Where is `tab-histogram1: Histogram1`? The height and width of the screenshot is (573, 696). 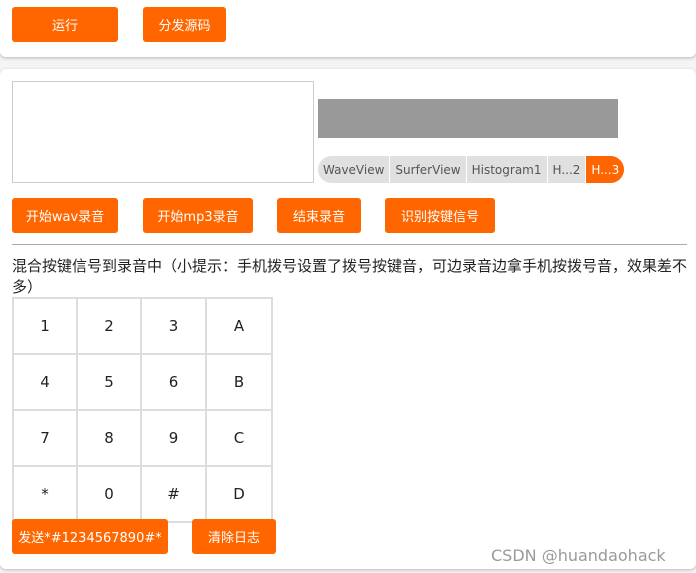 tab-histogram1: Histogram1 is located at coordinates (507, 169).